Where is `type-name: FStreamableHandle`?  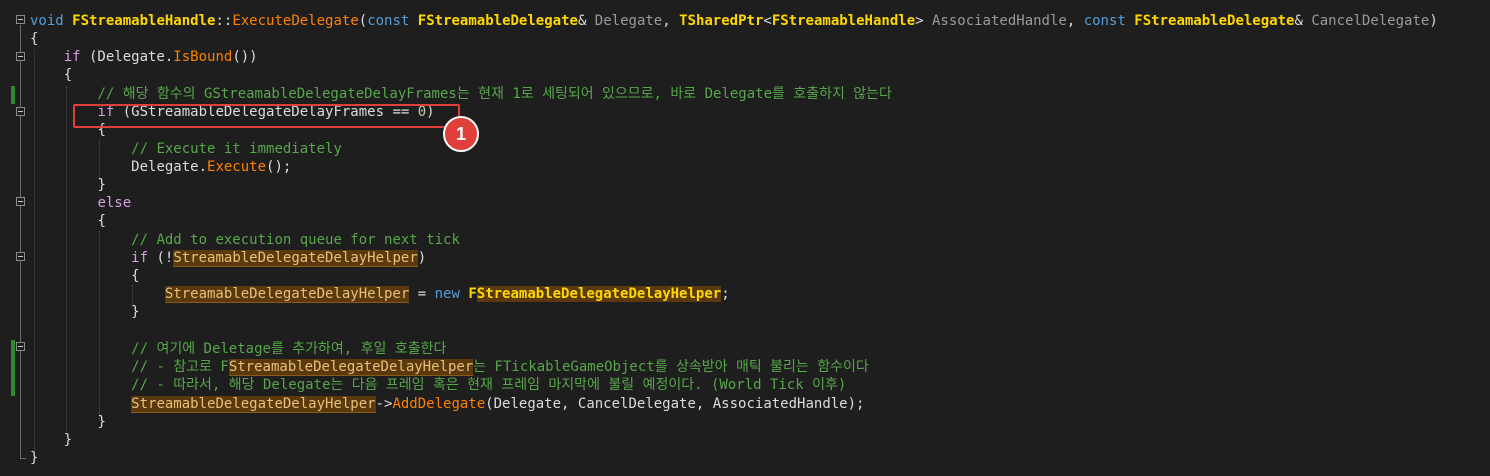
type-name: FStreamableHandle is located at coordinates (843, 21).